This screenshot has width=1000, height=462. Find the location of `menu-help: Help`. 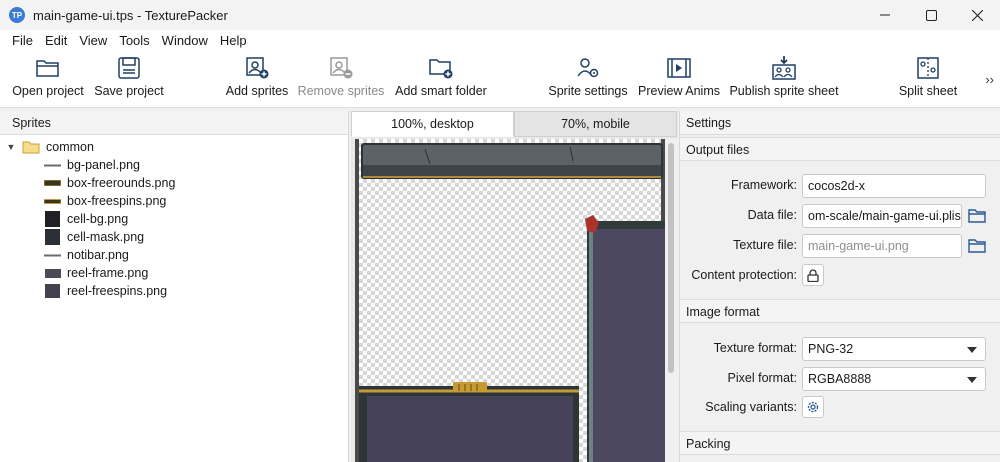

menu-help: Help is located at coordinates (233, 40).